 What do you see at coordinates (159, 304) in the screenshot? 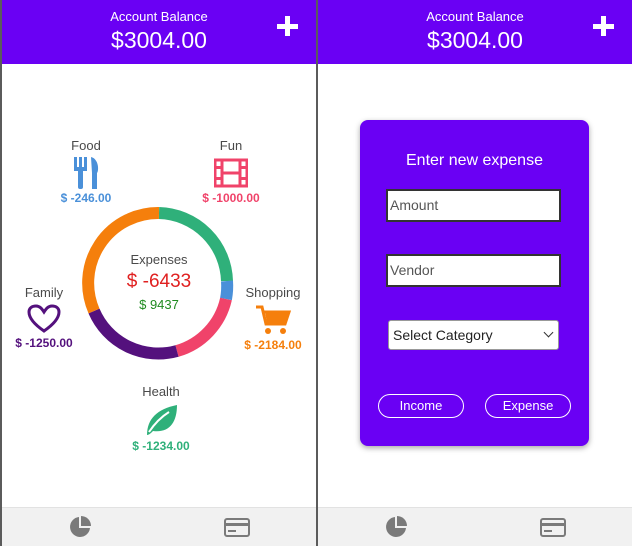
I see `total-income: $ 9437` at bounding box center [159, 304].